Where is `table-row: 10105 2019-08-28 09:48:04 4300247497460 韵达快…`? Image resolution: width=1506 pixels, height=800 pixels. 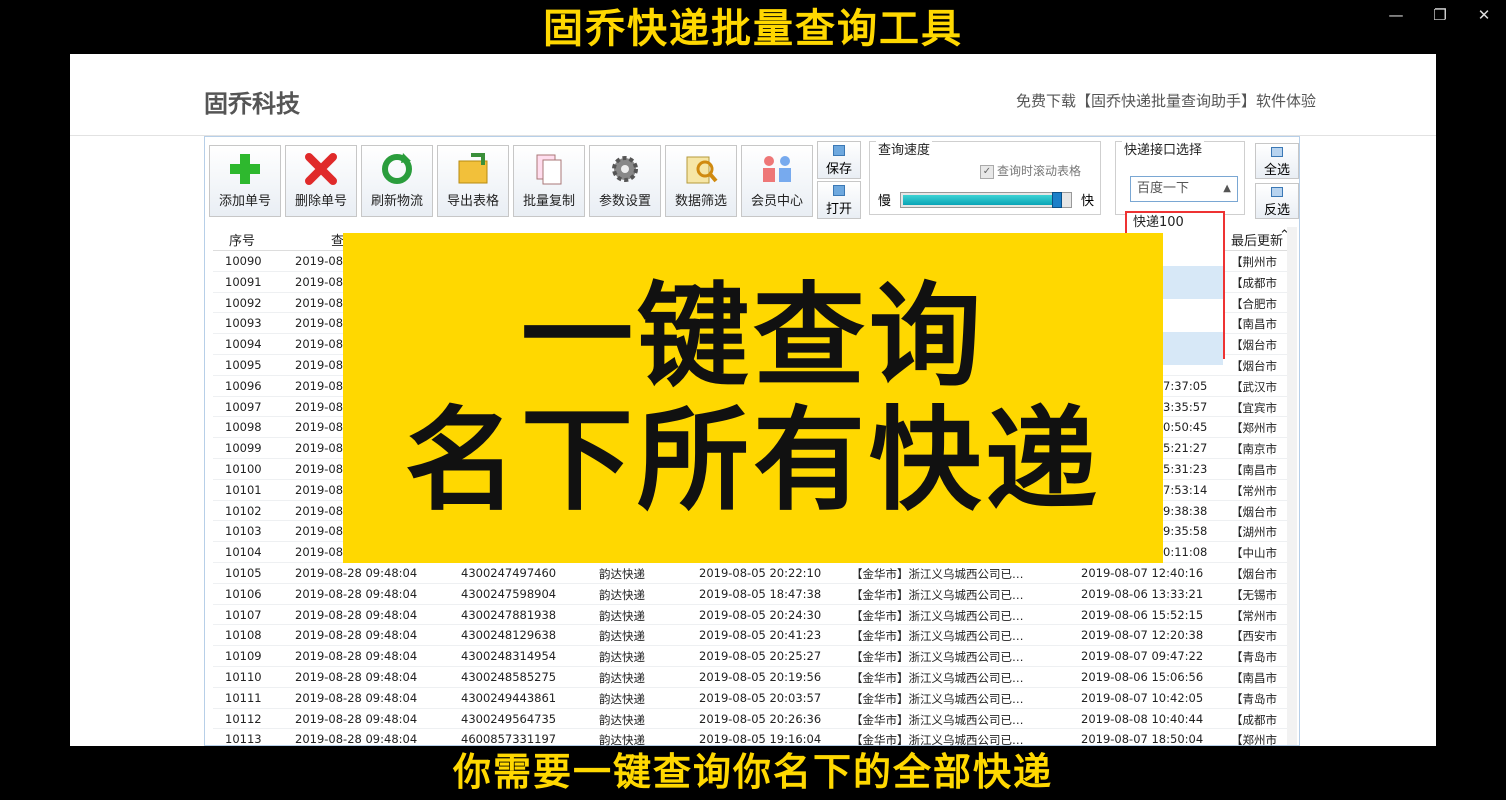 table-row: 10105 2019-08-28 09:48:04 4300247497460 韵达快… is located at coordinates (752, 573).